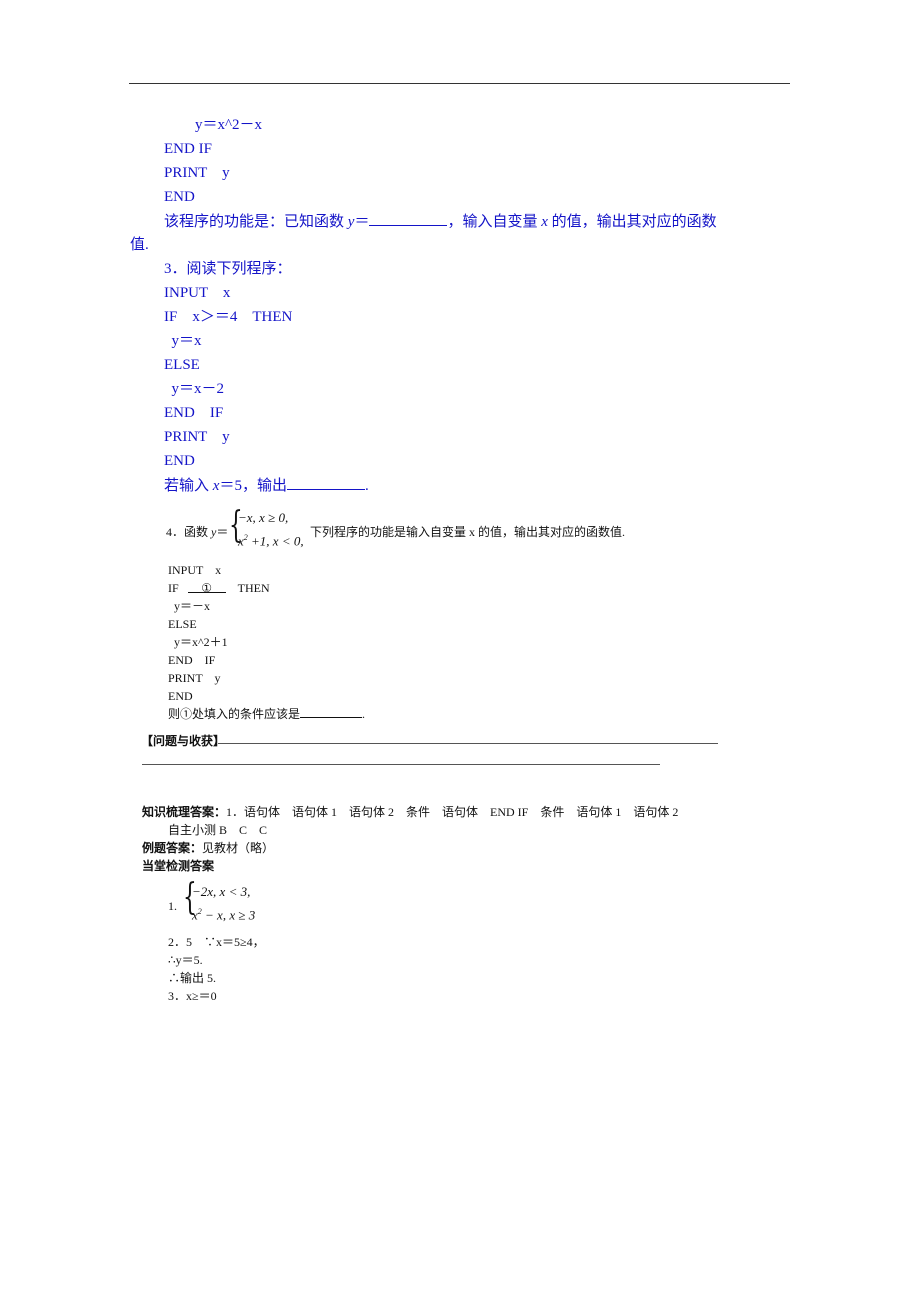  Describe the element at coordinates (228, 915) in the screenshot. I see `case-rest: − x, x ≥ 3` at that location.